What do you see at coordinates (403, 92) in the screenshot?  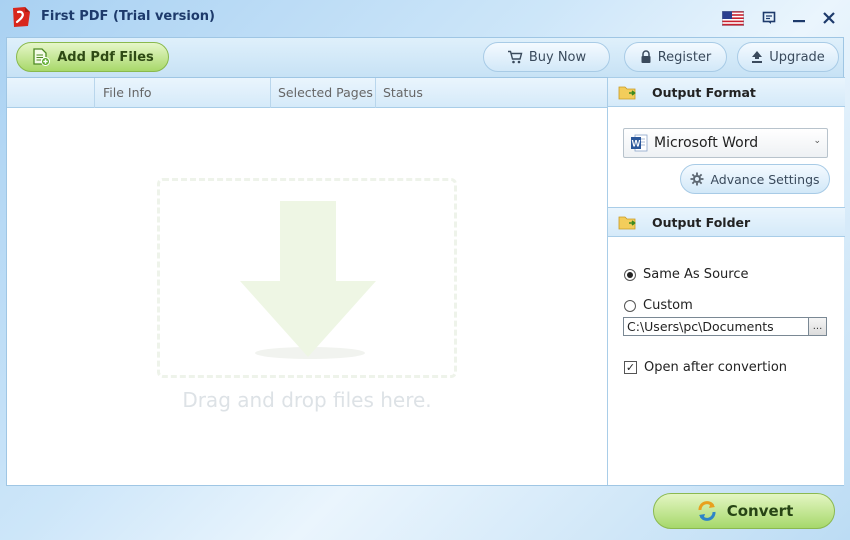 I see `column-status: Status` at bounding box center [403, 92].